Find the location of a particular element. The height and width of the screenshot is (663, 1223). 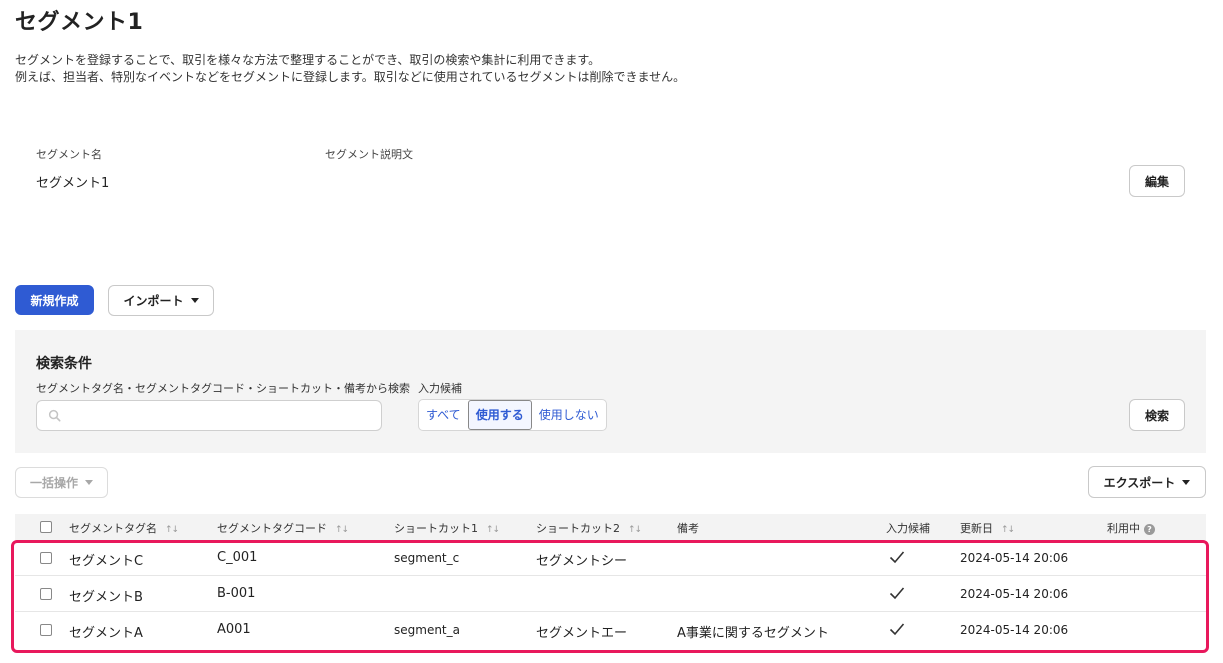

column-in-use: 利用中? is located at coordinates (1131, 528).